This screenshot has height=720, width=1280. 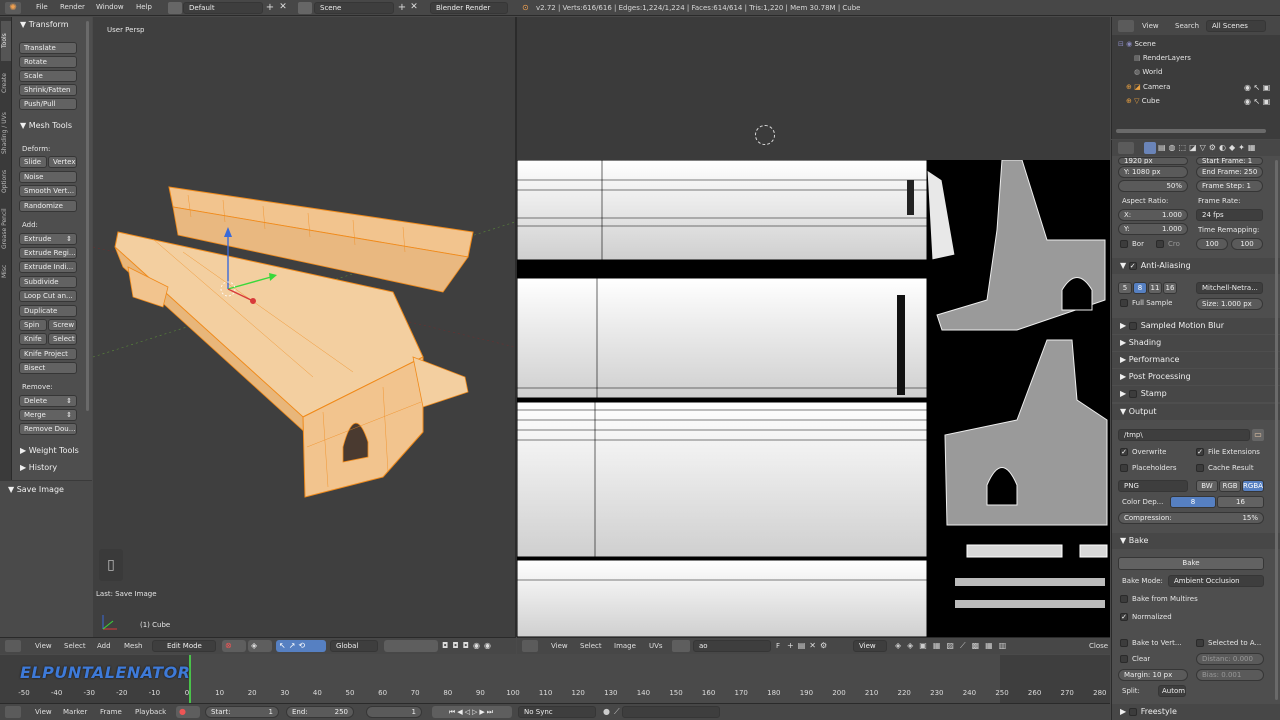 I want to click on output-path-field: /tmp\, so click(x=1184, y=435).